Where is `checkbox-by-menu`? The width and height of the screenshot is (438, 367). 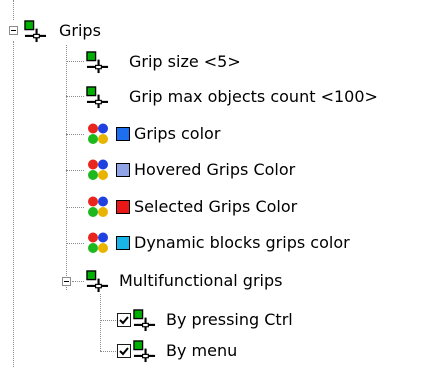
checkbox-by-menu is located at coordinates (124, 351).